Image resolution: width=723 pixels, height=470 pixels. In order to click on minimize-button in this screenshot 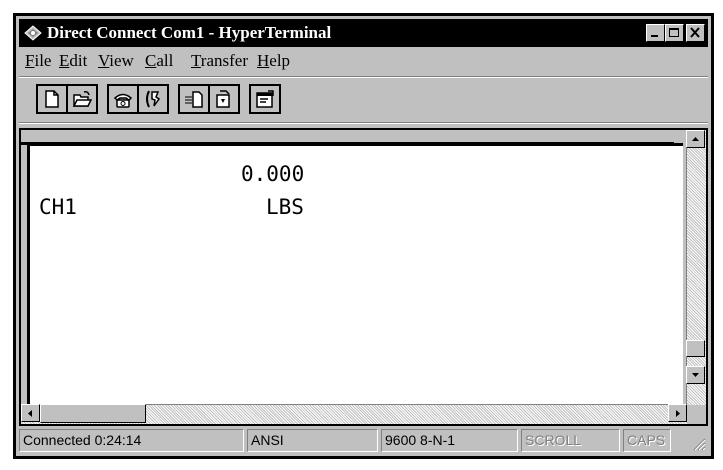, I will do `click(655, 33)`.